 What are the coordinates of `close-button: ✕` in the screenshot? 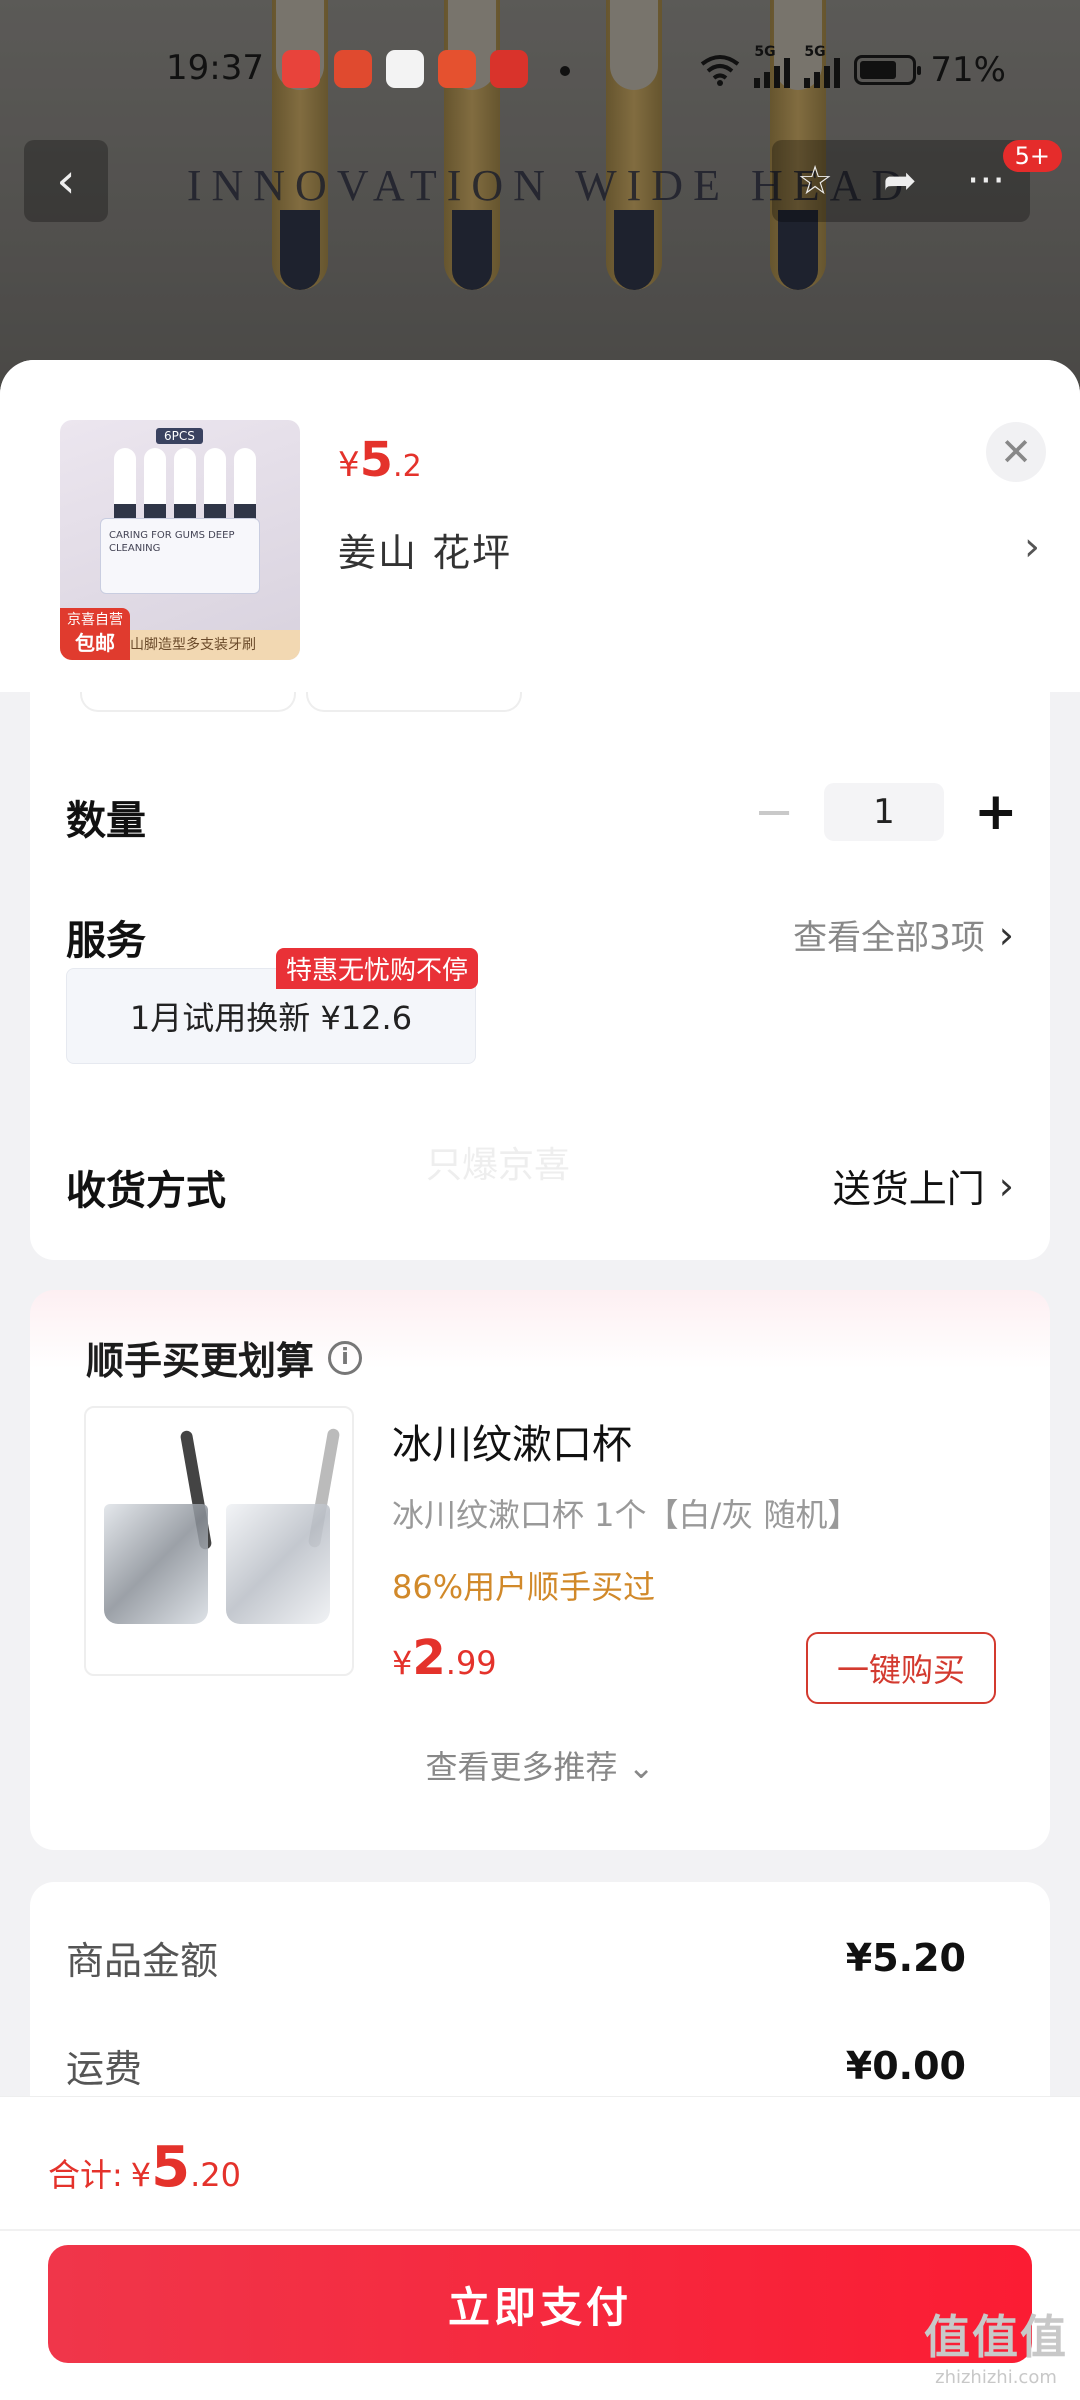 It's located at (1016, 452).